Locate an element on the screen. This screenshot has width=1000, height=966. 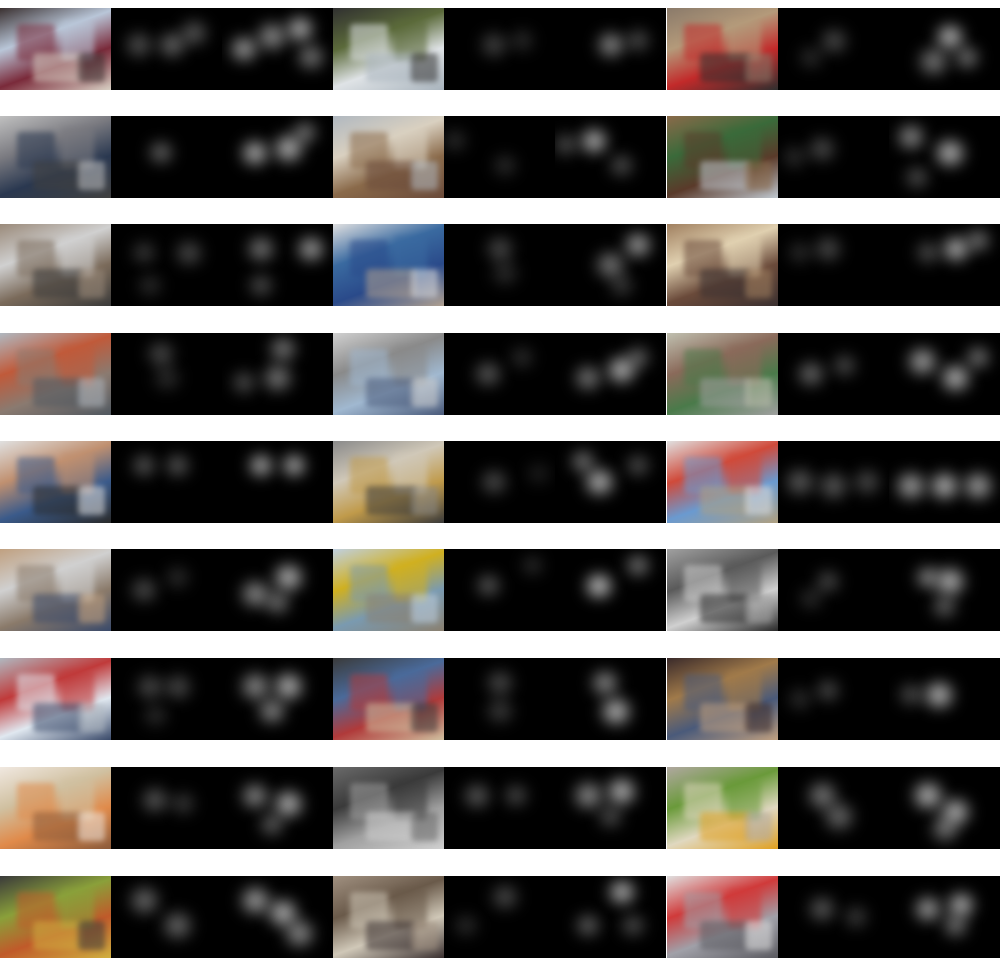
image-triplet-storefront-with-scooters is located at coordinates (833, 49).